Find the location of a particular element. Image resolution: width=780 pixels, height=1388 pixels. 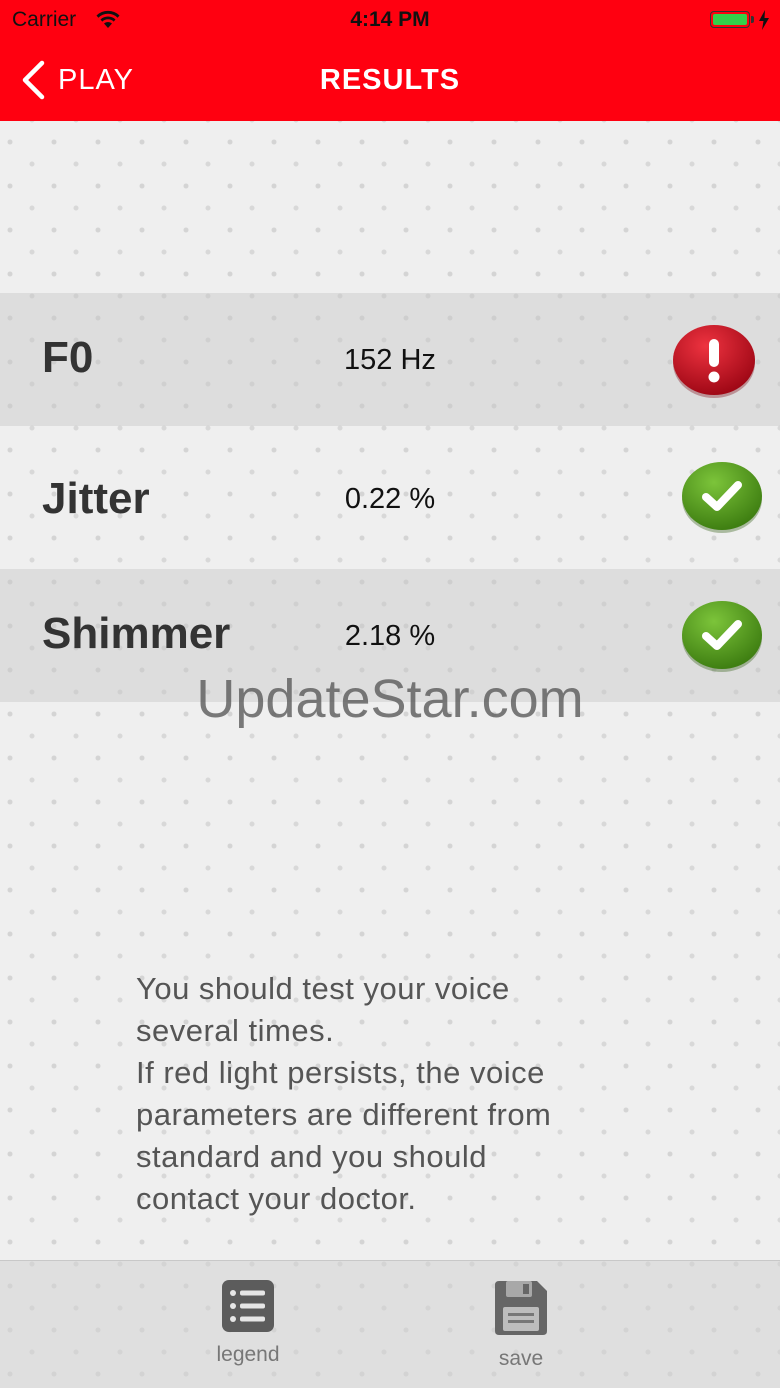

tab-bar: legend save is located at coordinates (390, 1324).